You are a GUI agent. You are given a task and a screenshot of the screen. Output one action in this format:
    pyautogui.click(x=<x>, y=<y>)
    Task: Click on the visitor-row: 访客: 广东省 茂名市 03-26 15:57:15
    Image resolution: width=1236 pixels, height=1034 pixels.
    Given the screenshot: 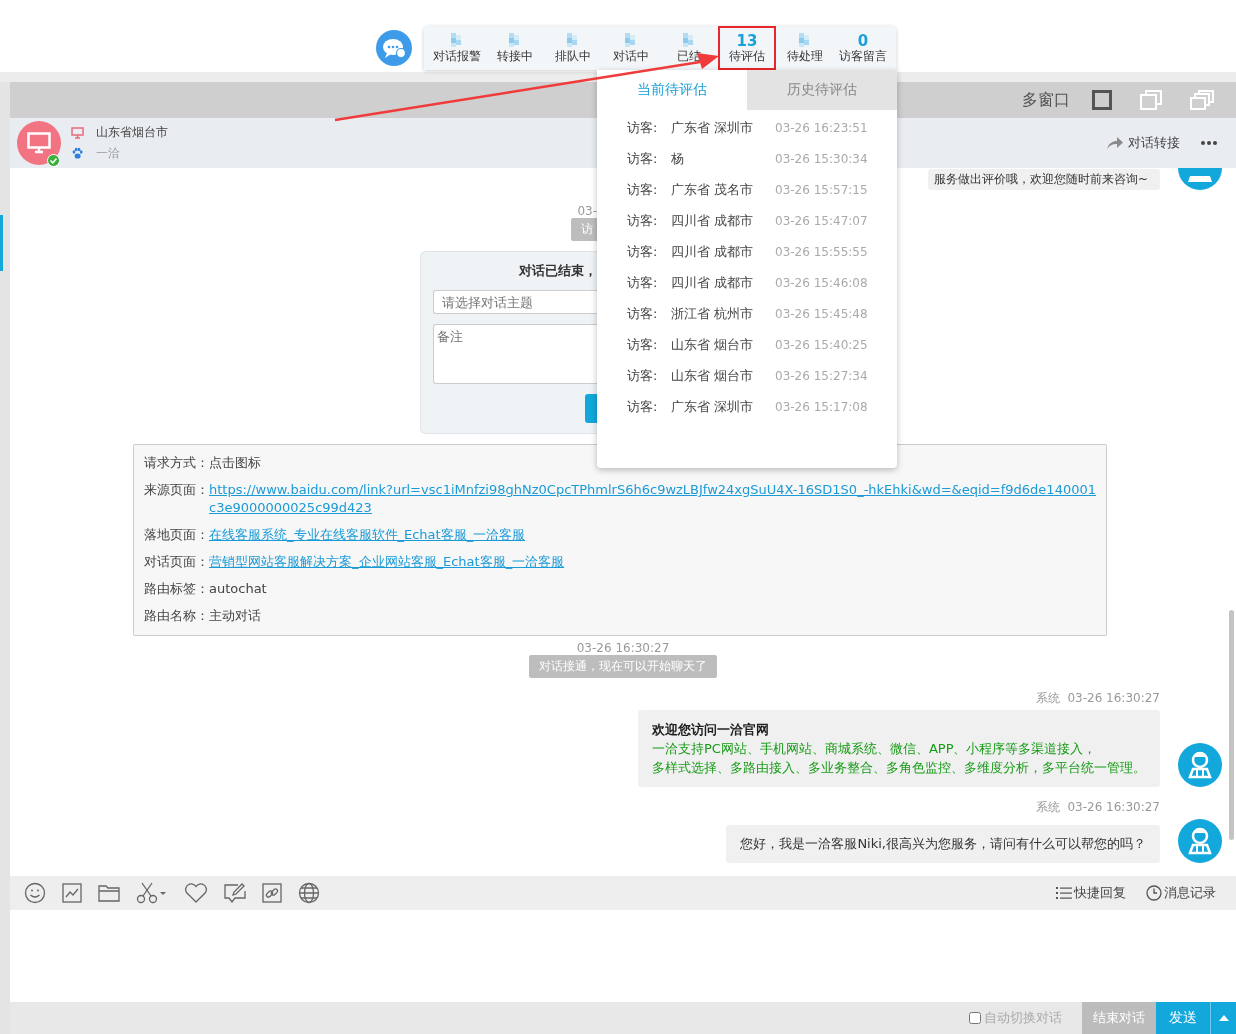 What is the action you would take?
    pyautogui.click(x=762, y=189)
    